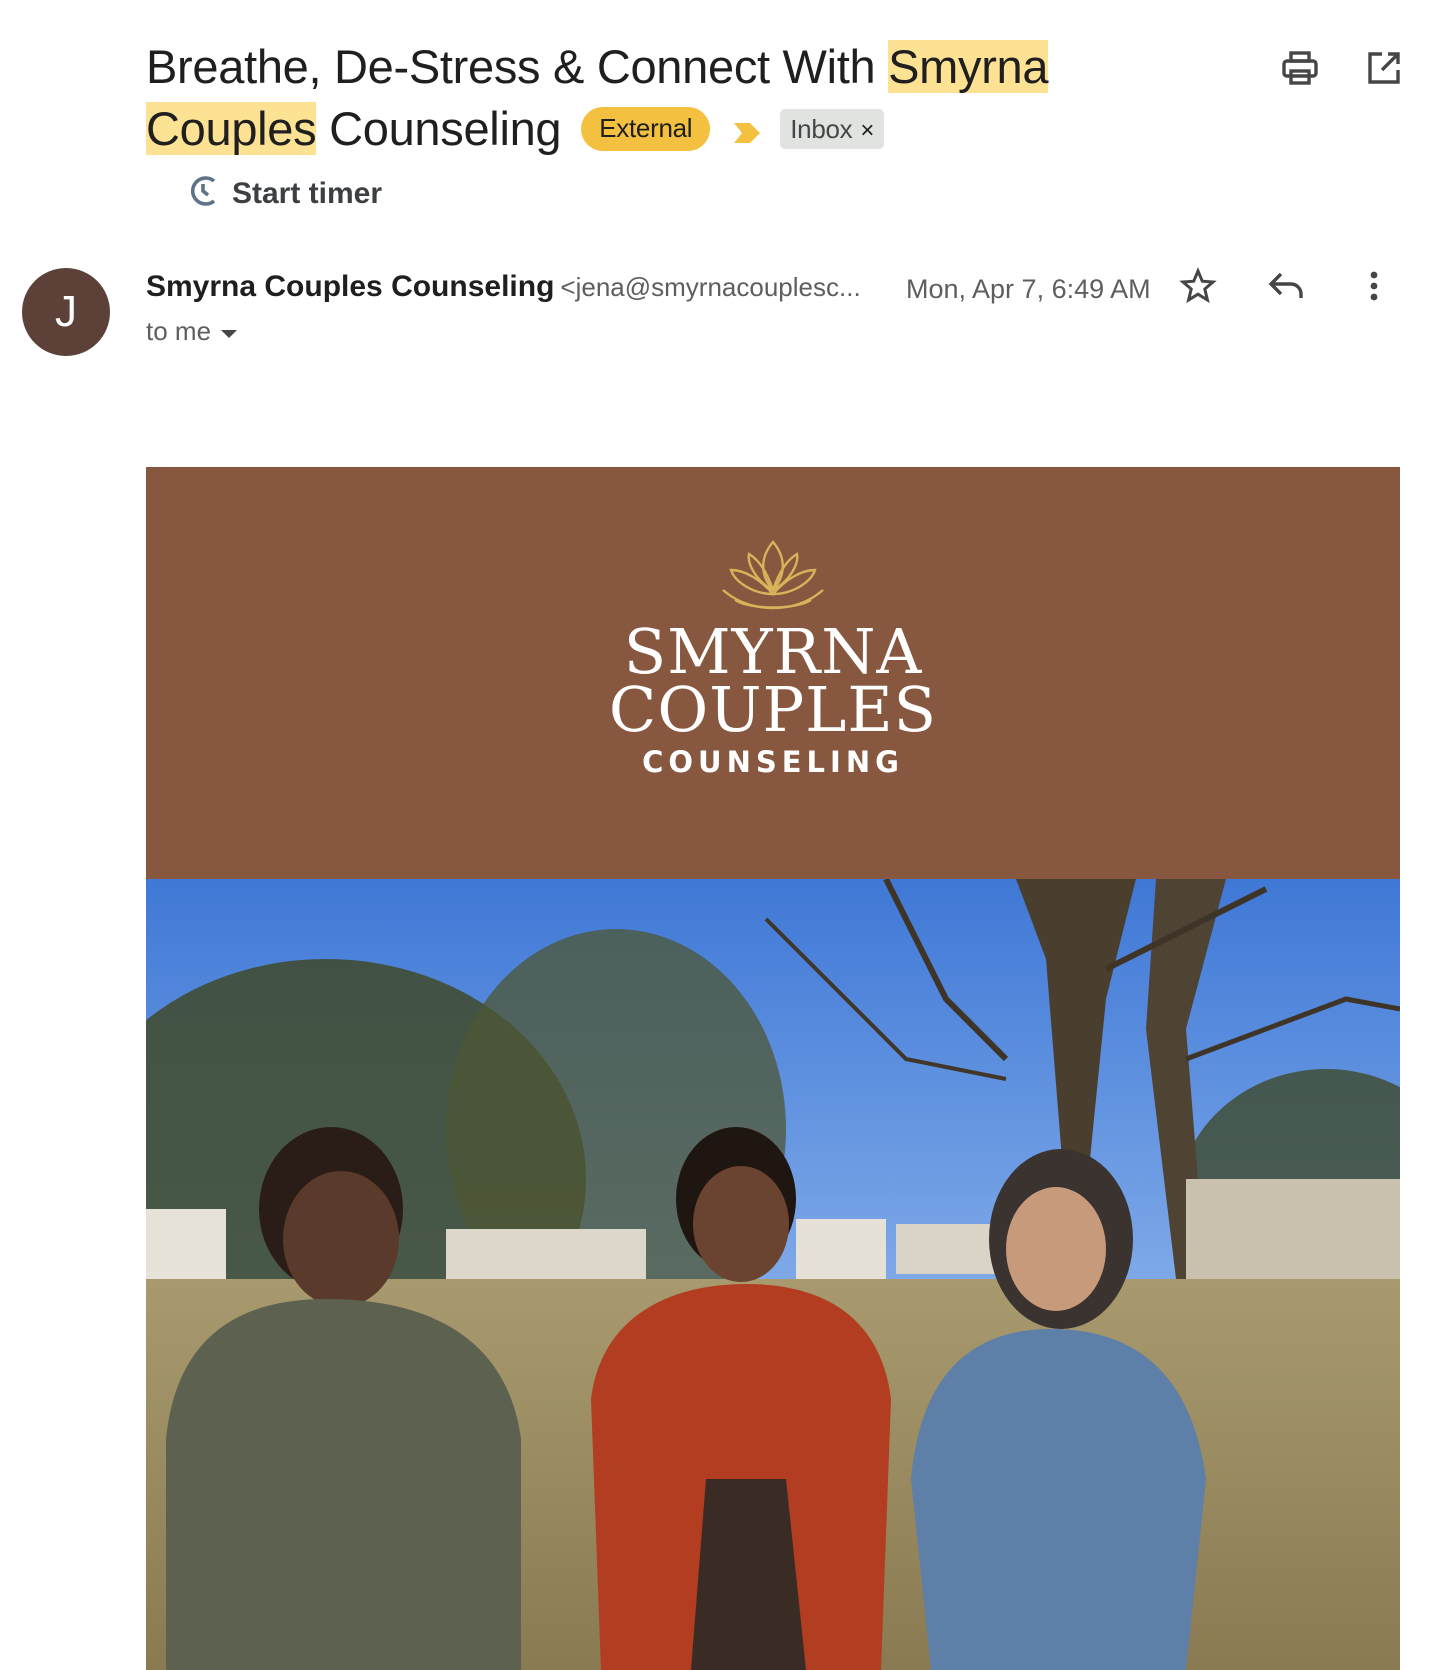 The width and height of the screenshot is (1444, 1670). Describe the element at coordinates (1384, 68) in the screenshot. I see `open-in-new-icon` at that location.